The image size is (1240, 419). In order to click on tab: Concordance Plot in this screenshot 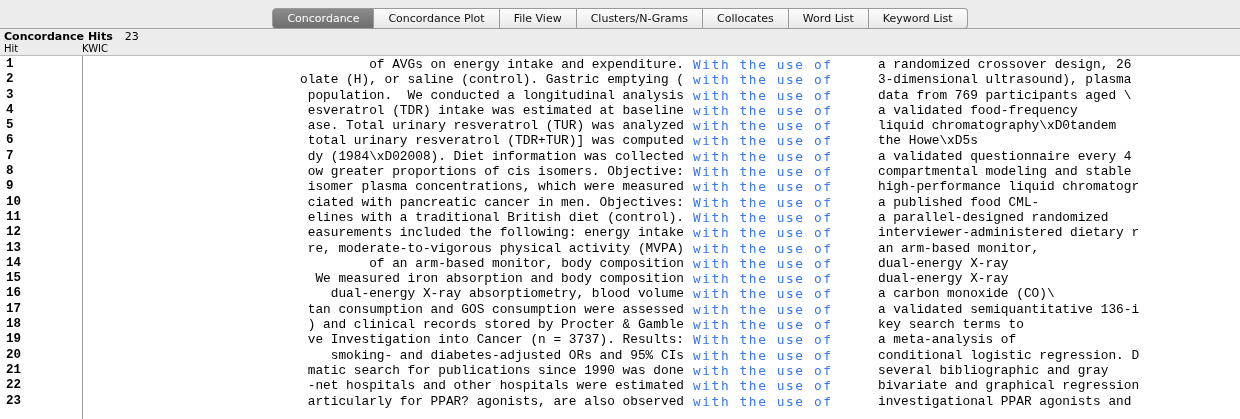, I will do `click(437, 18)`.